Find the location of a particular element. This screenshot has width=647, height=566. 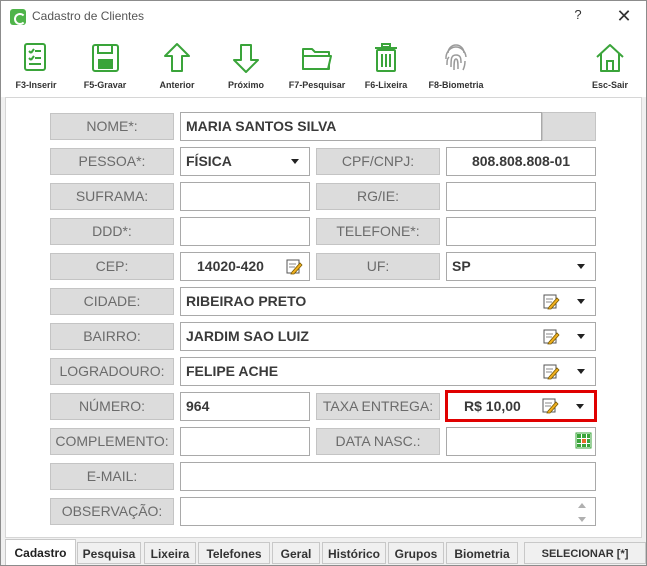

suframa-label: SUFRAMA: is located at coordinates (112, 196).